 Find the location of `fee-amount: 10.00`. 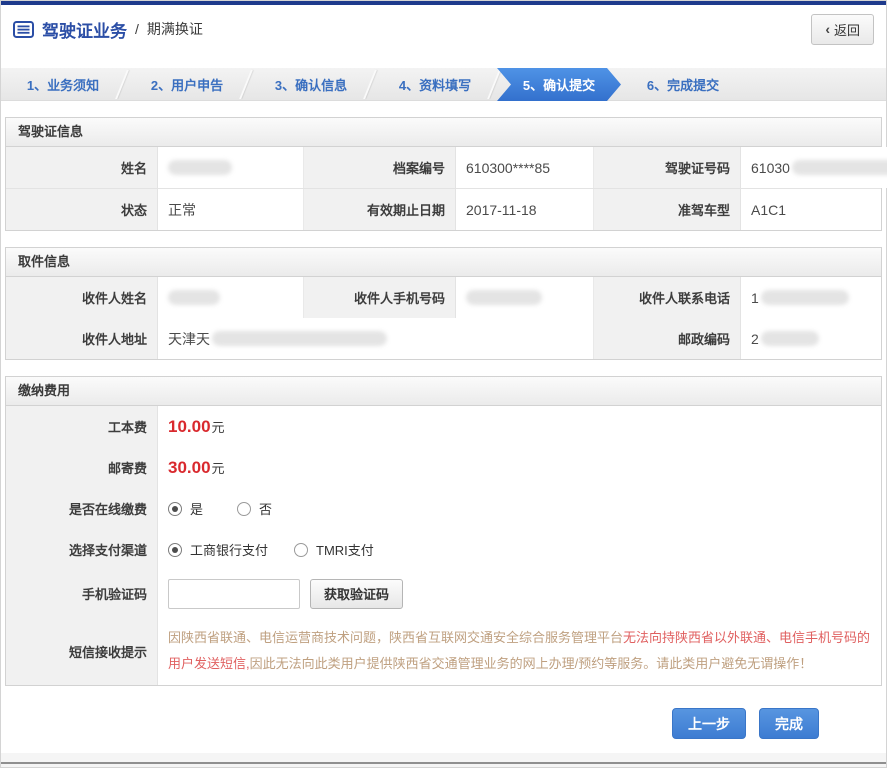

fee-amount: 10.00 is located at coordinates (189, 426).